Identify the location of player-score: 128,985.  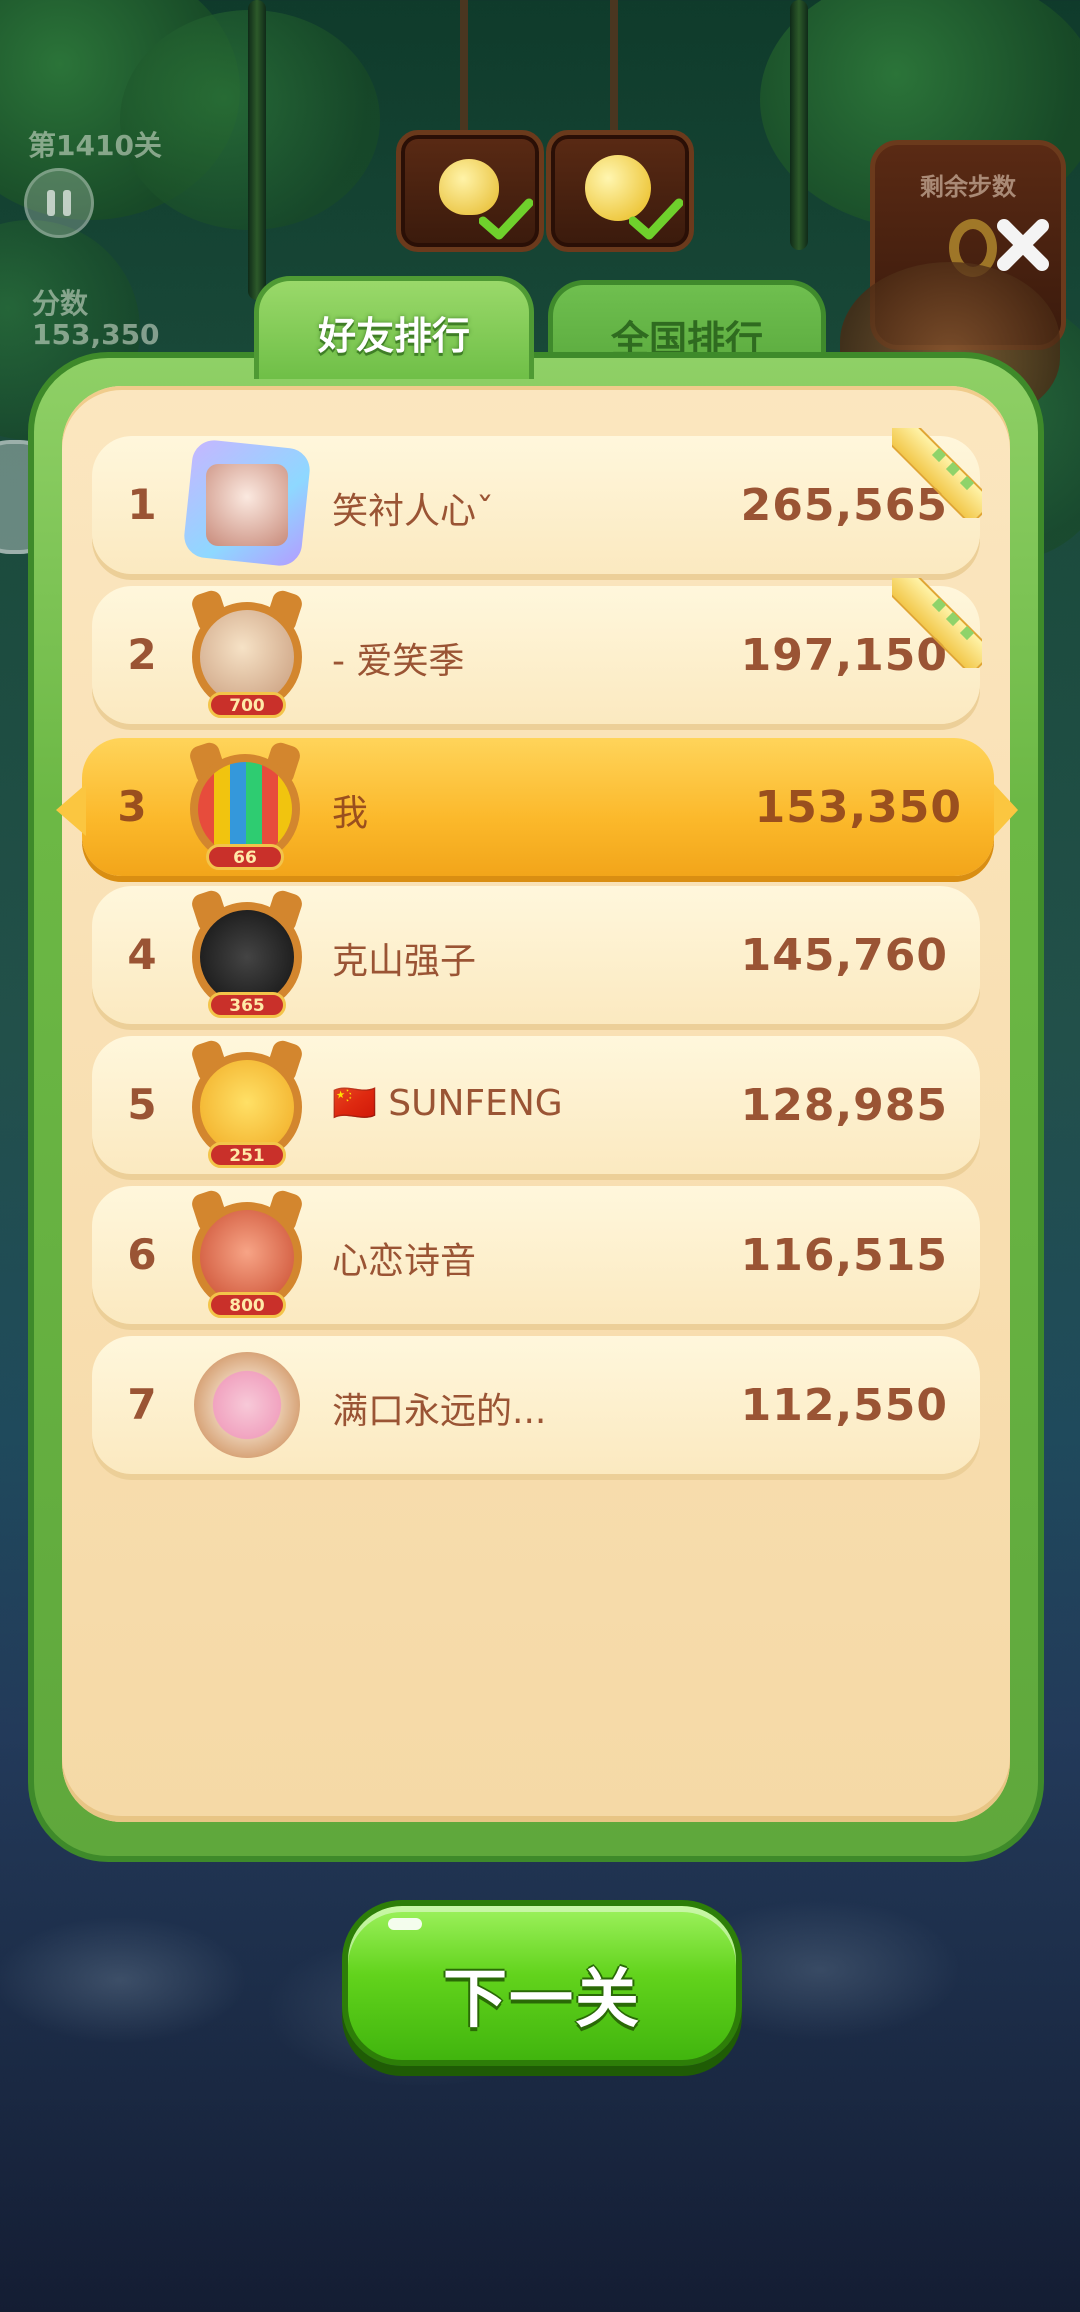
(844, 1105).